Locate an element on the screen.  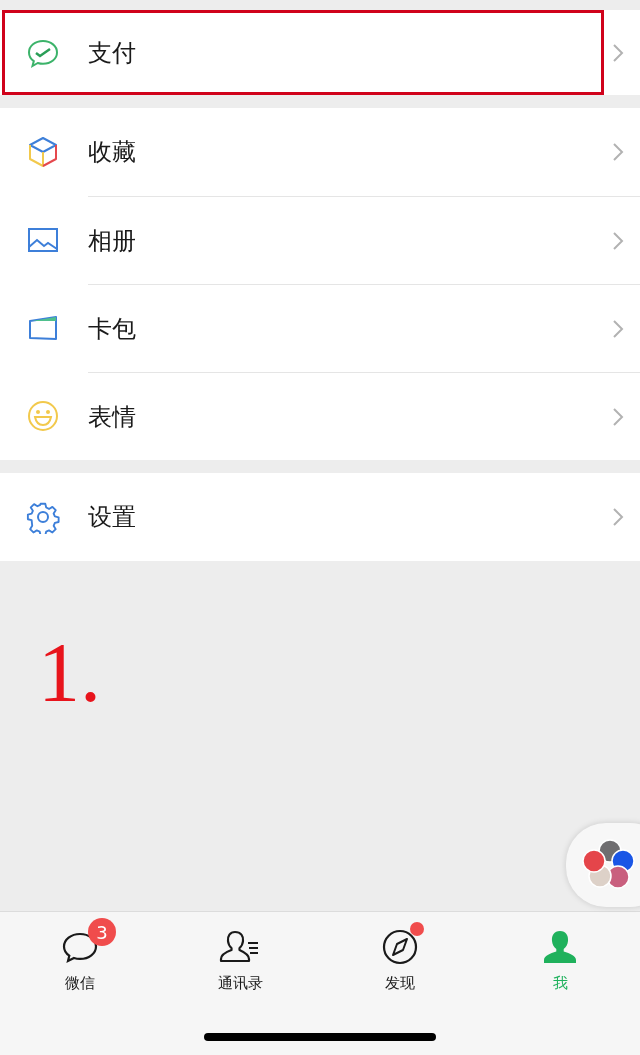
menu-label: 设置 is located at coordinates (112, 517).